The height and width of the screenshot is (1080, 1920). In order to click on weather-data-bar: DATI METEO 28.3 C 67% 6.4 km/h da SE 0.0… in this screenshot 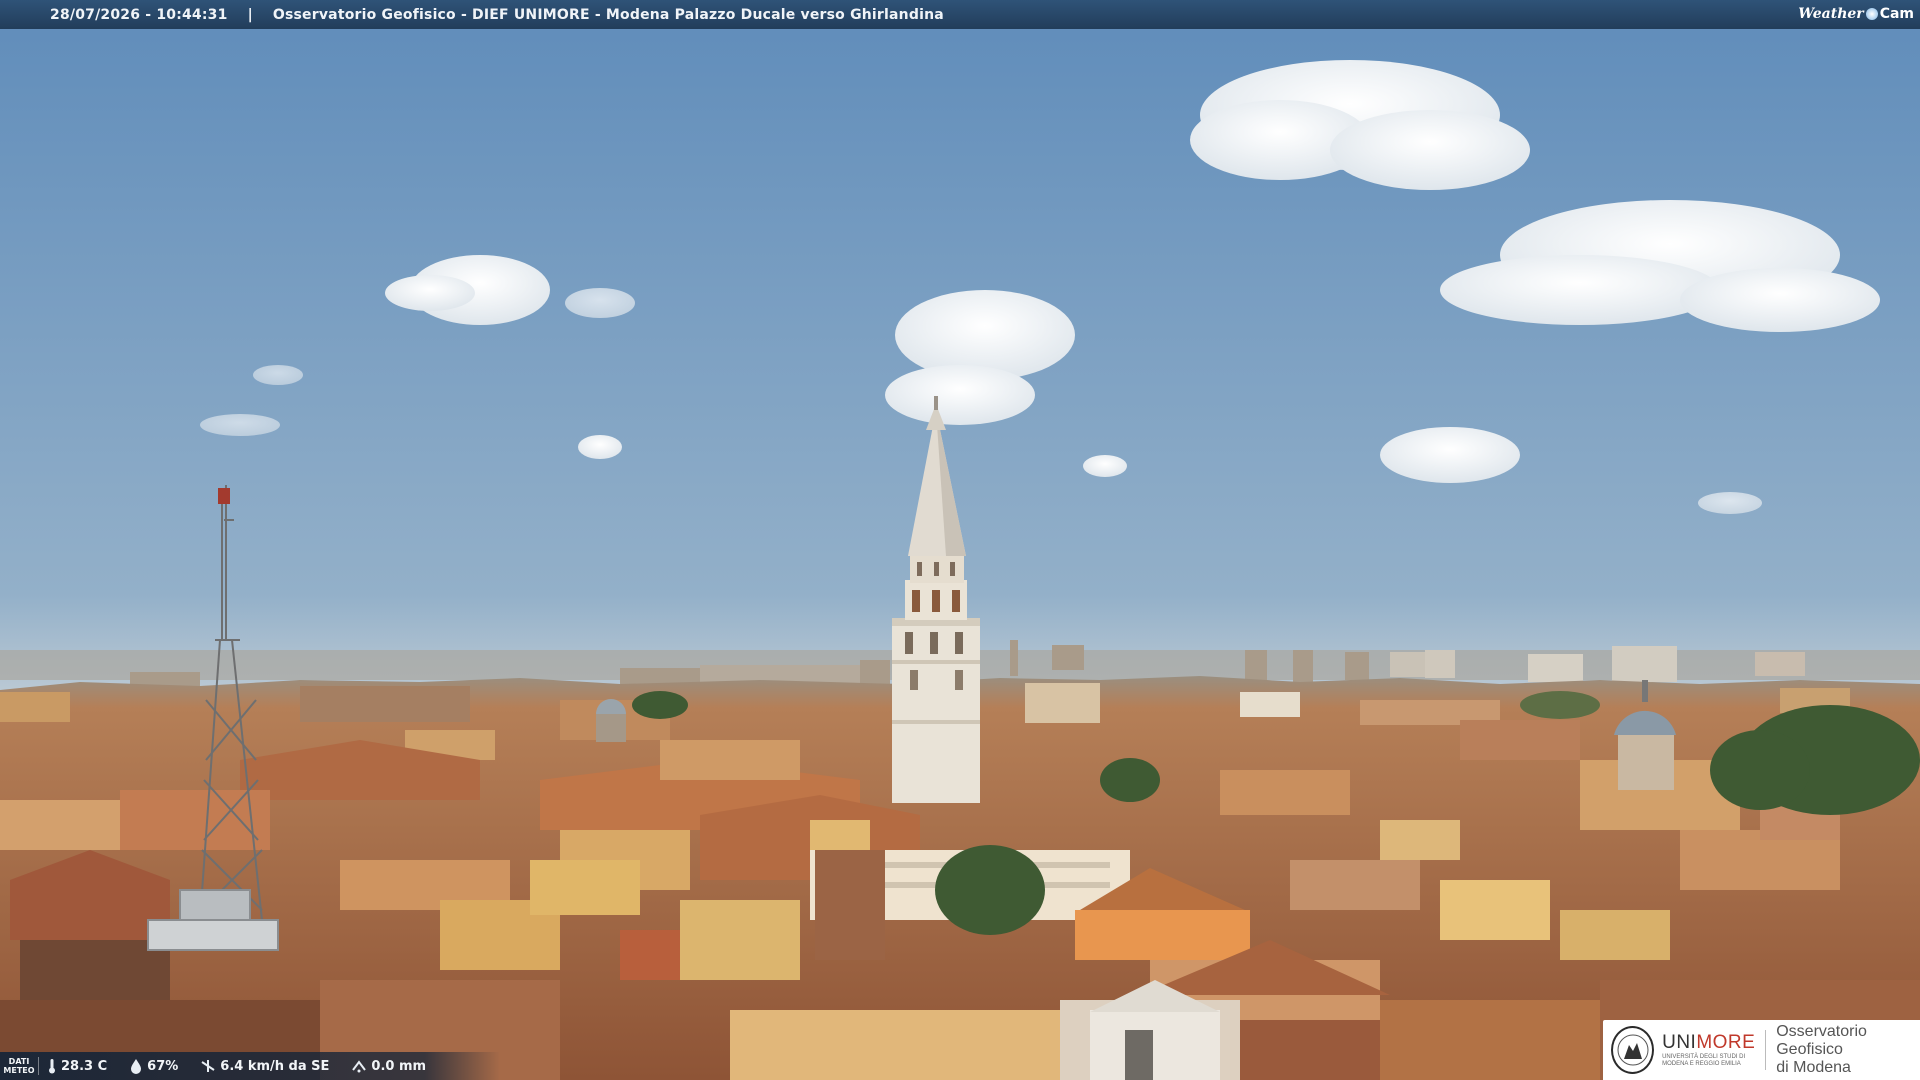, I will do `click(250, 1066)`.